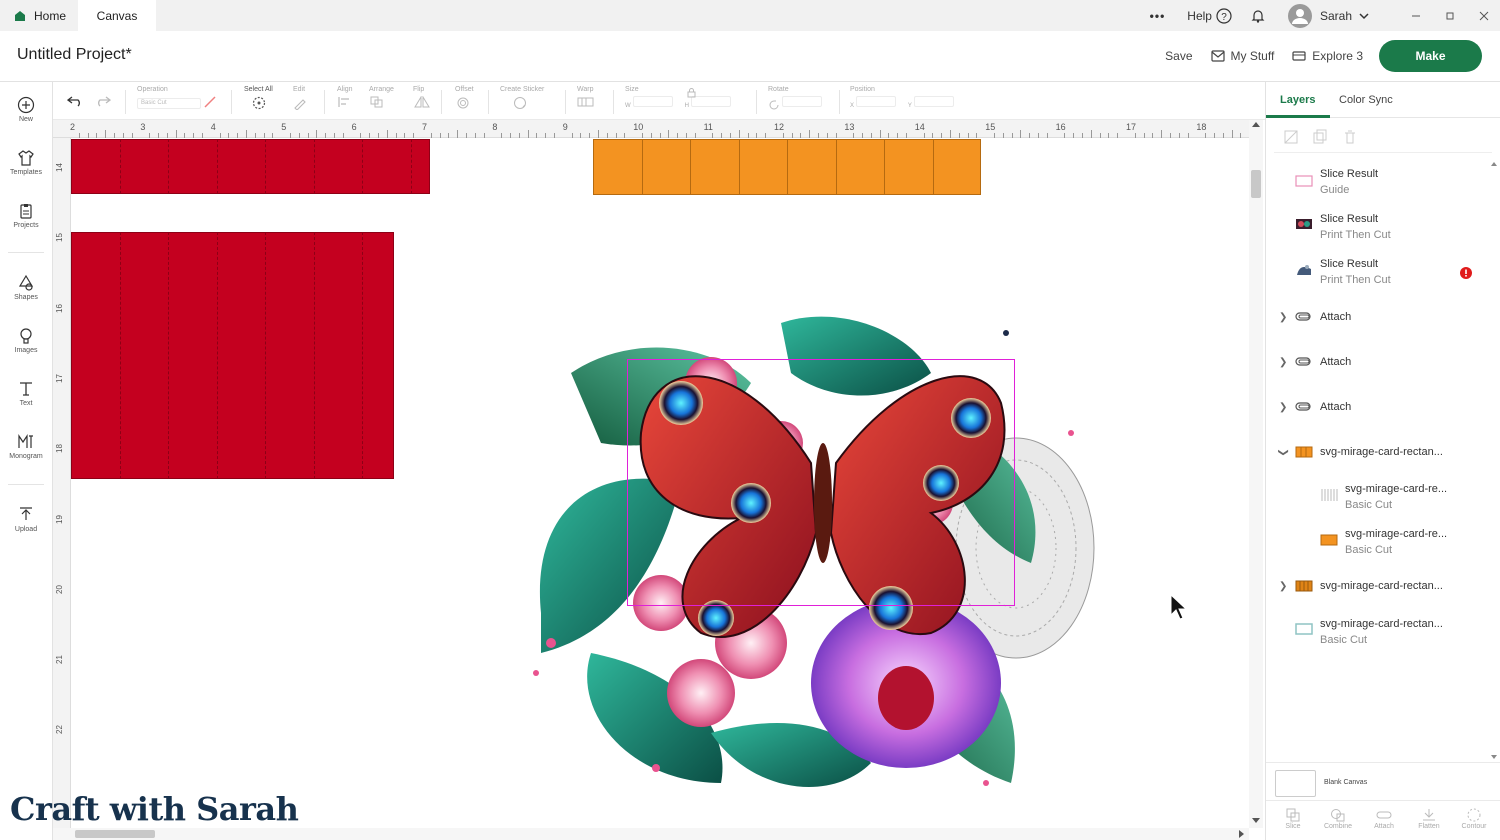  I want to click on rail-shapes: Shapes, so click(26, 287).